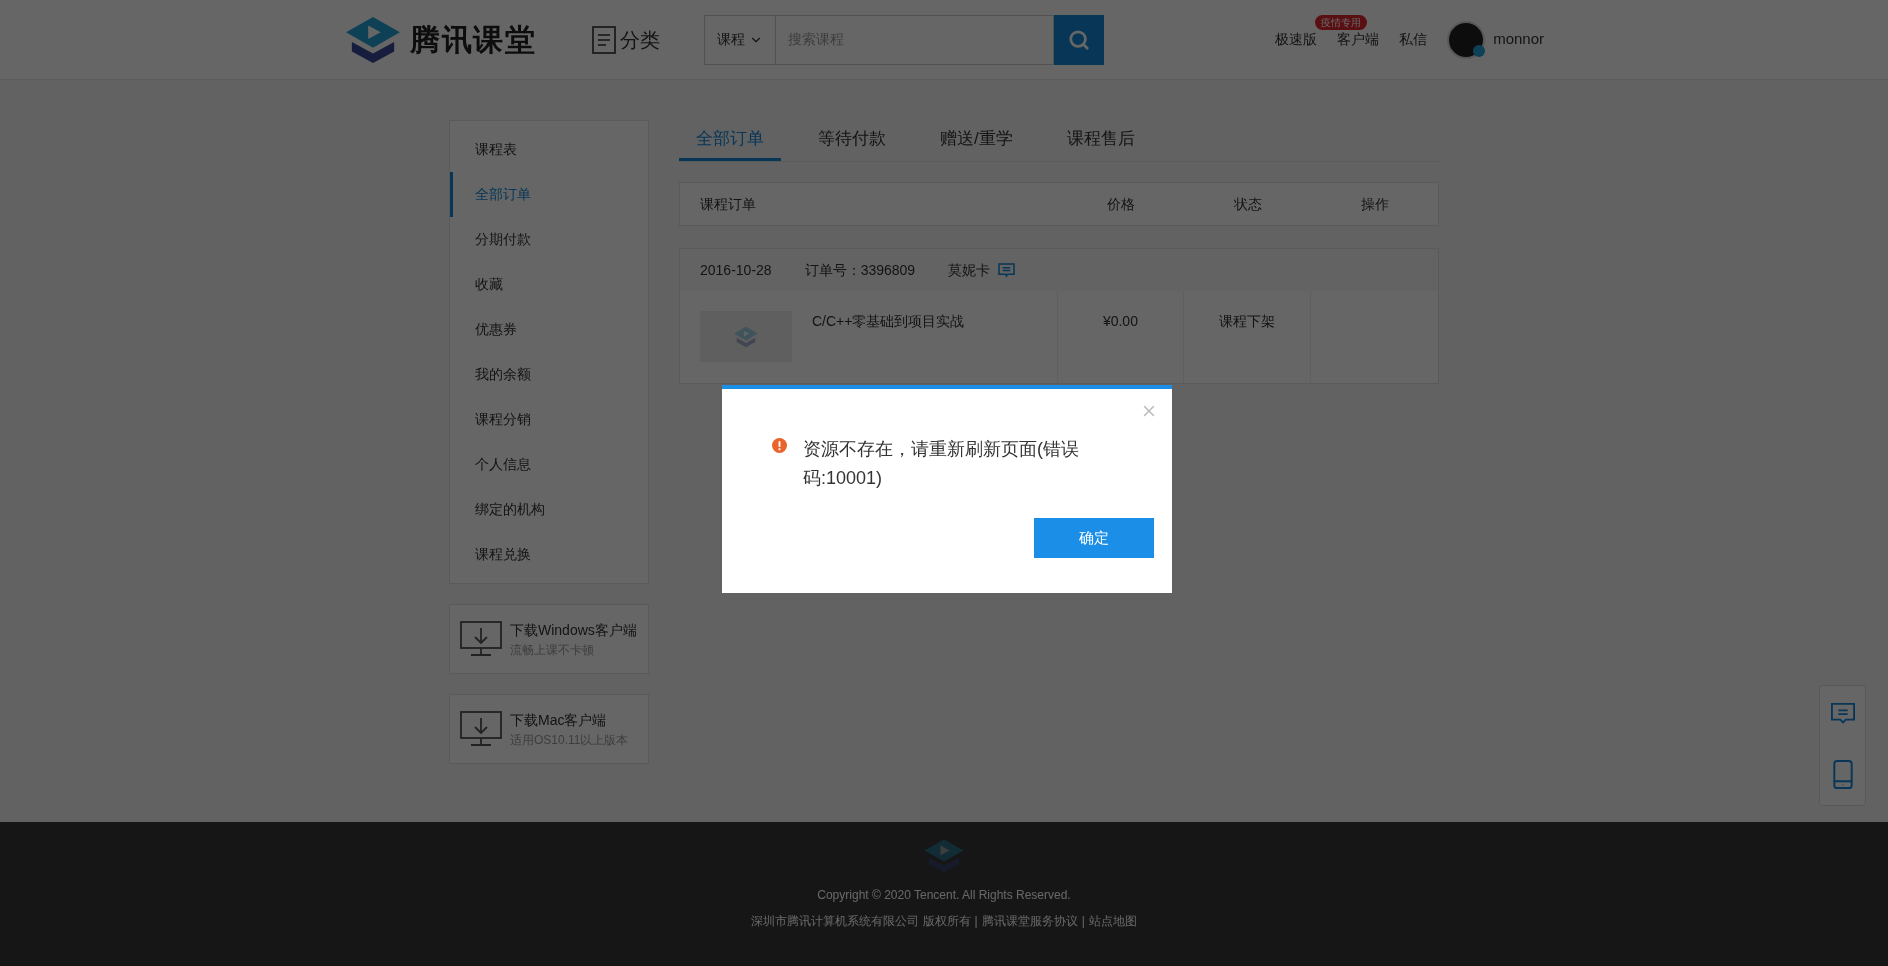 This screenshot has height=966, width=1888. Describe the element at coordinates (549, 239) in the screenshot. I see `sidebar-item: 分期付款` at that location.